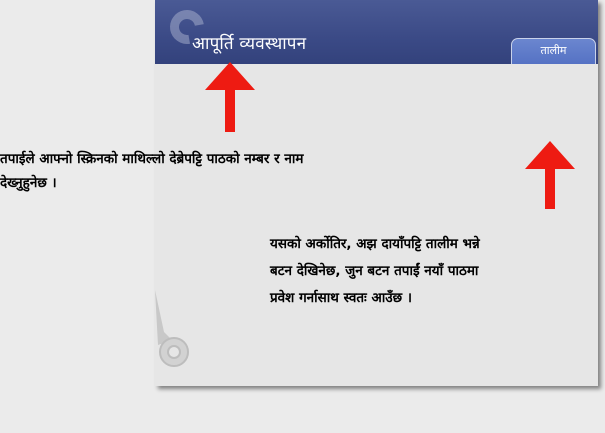  I want to click on lesson-title: आपूर्ति व्यवस्थापन, so click(249, 44).